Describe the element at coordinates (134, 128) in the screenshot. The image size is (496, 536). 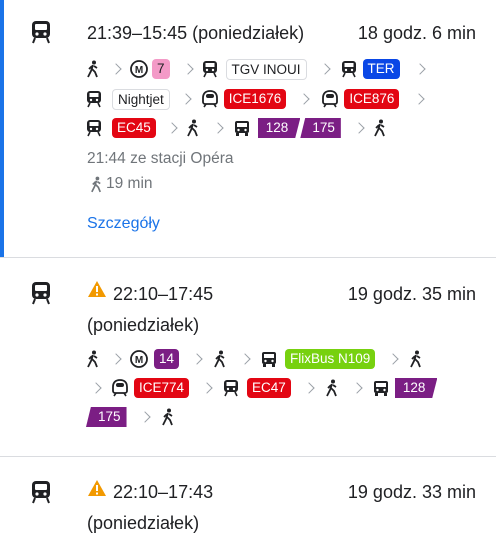
I see `ec-badge: EC45` at that location.